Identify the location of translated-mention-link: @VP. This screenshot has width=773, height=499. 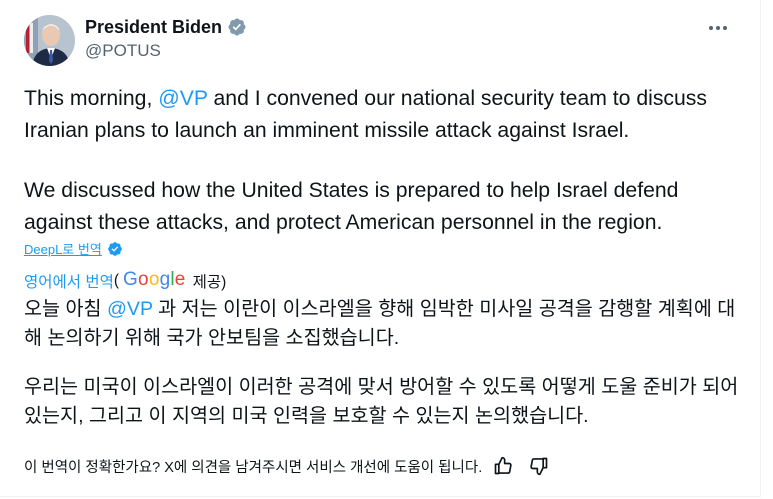
(130, 309).